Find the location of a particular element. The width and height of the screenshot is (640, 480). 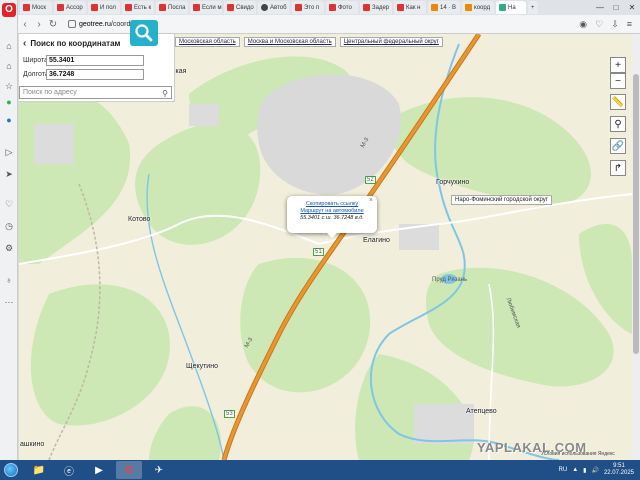

browser-tab: Если м is located at coordinates (206, 7).